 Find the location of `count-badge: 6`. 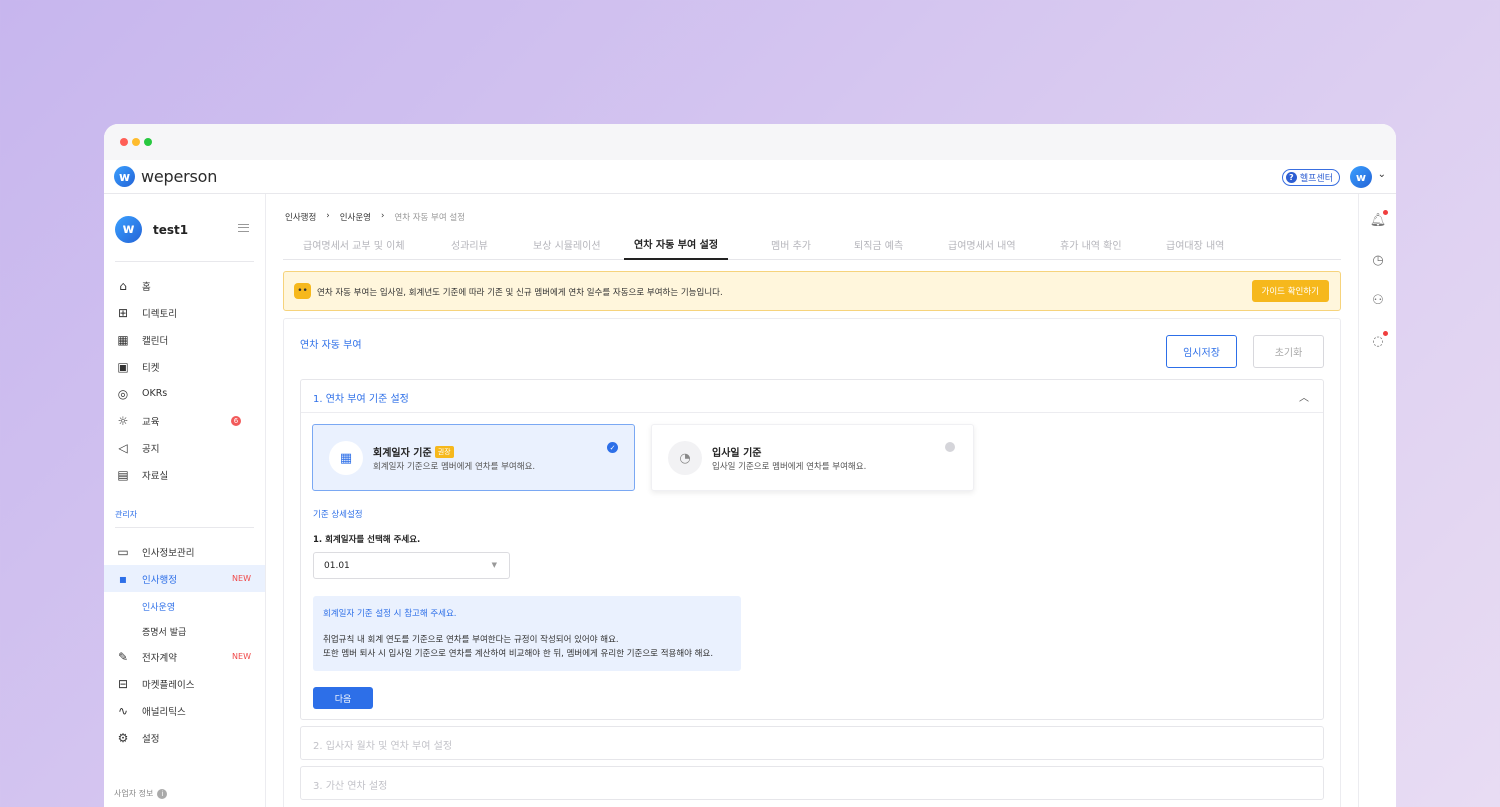

count-badge: 6 is located at coordinates (236, 420).